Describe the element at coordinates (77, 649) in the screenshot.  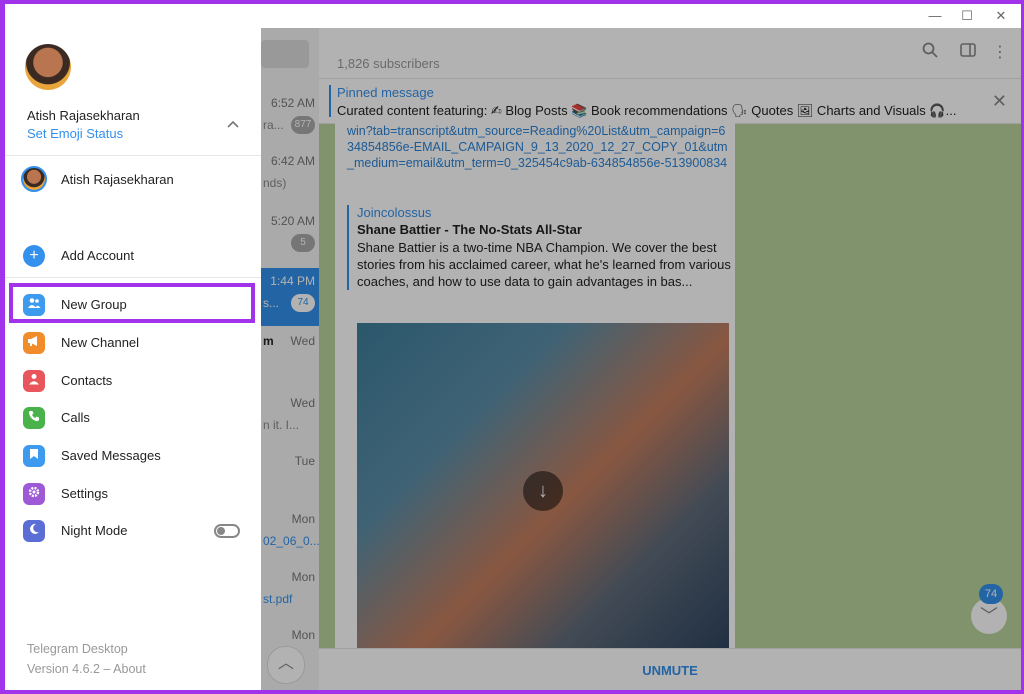
I see `app-name: Telegram Desktop` at that location.